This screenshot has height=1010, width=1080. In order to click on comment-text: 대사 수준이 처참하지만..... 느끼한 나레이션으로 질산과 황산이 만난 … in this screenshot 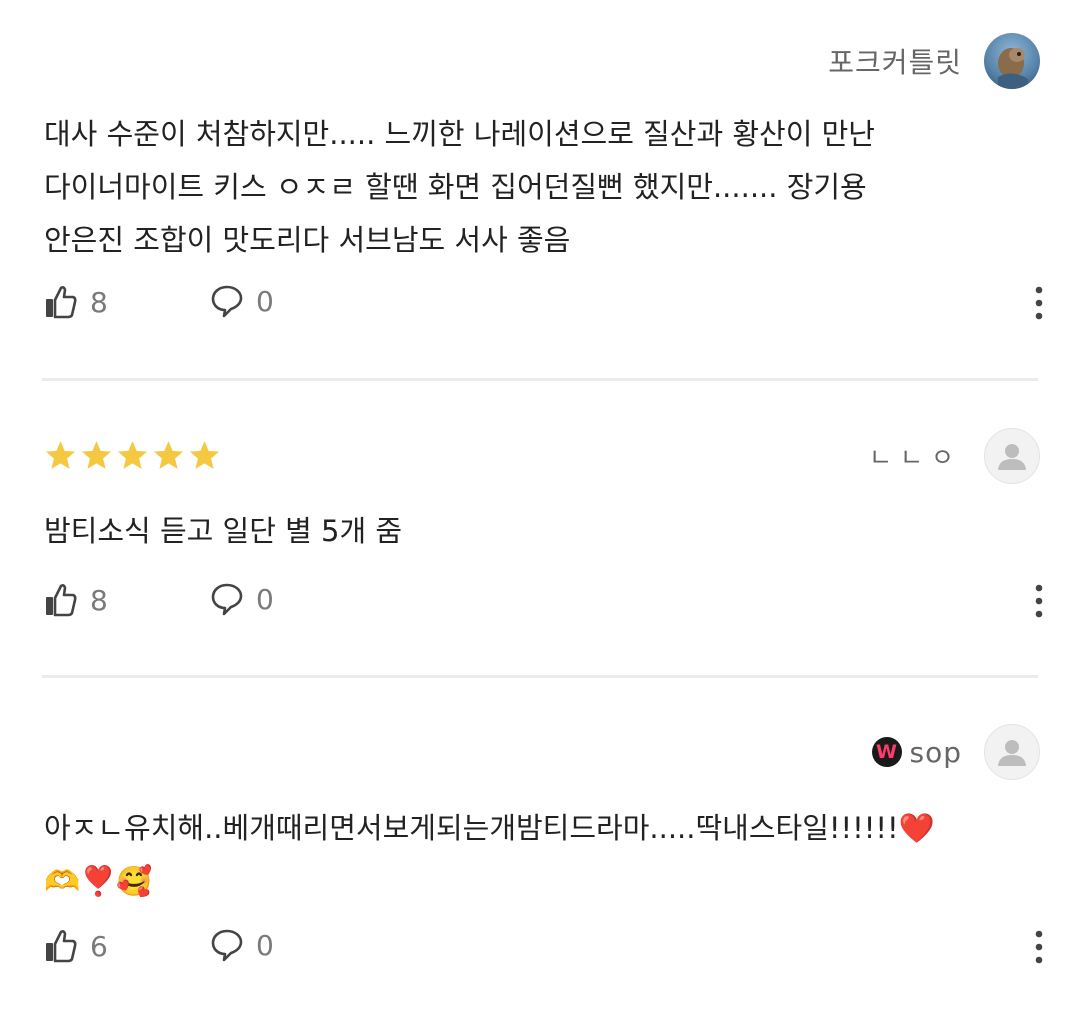, I will do `click(459, 187)`.